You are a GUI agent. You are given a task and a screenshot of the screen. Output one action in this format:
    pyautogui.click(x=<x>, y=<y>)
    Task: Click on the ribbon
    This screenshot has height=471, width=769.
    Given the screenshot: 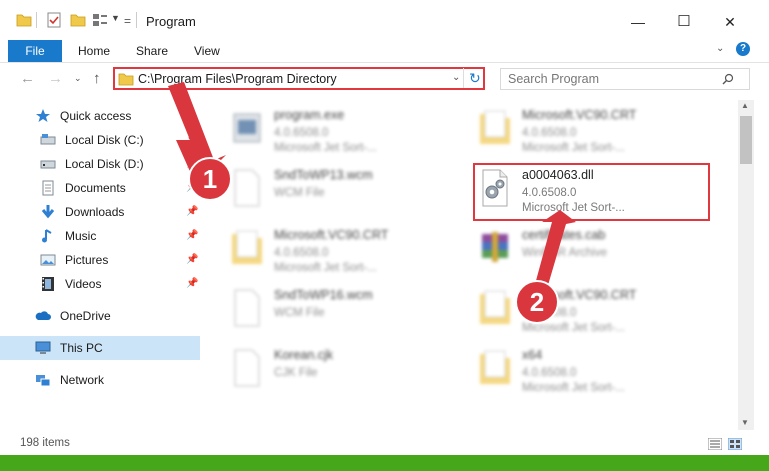 What is the action you would take?
    pyautogui.click(x=384, y=51)
    